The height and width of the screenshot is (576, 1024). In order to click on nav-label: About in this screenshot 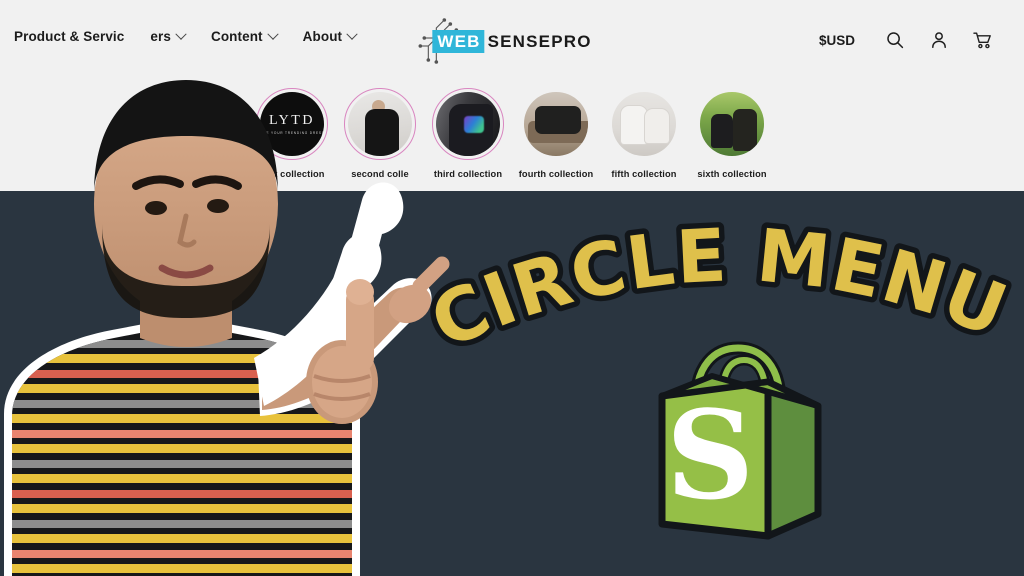, I will do `click(322, 36)`.